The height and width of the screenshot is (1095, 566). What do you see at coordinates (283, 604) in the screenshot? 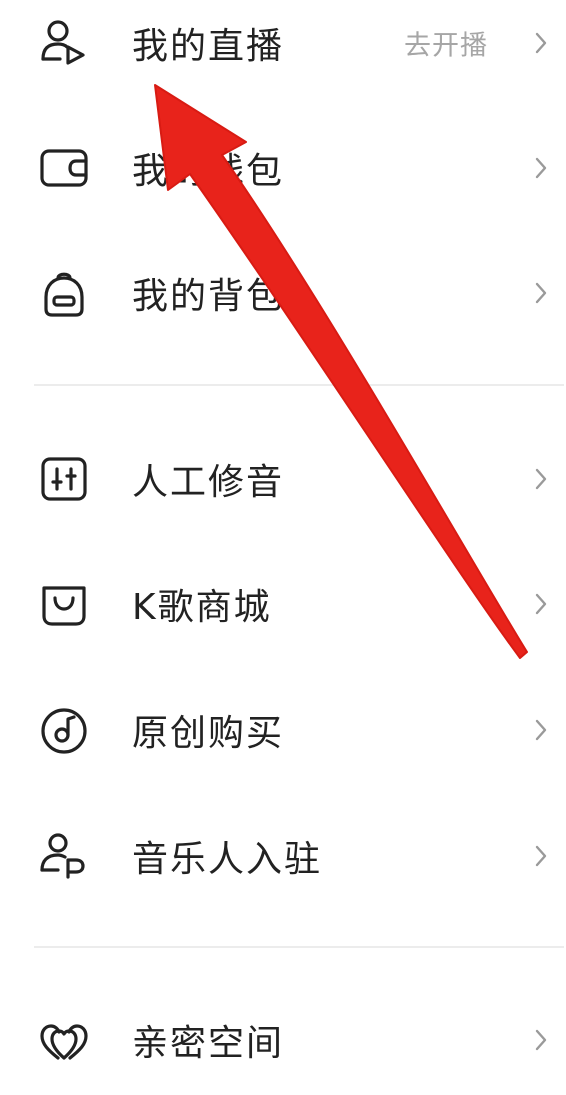
I see `menu-item-k-song-mall: K歌商城` at bounding box center [283, 604].